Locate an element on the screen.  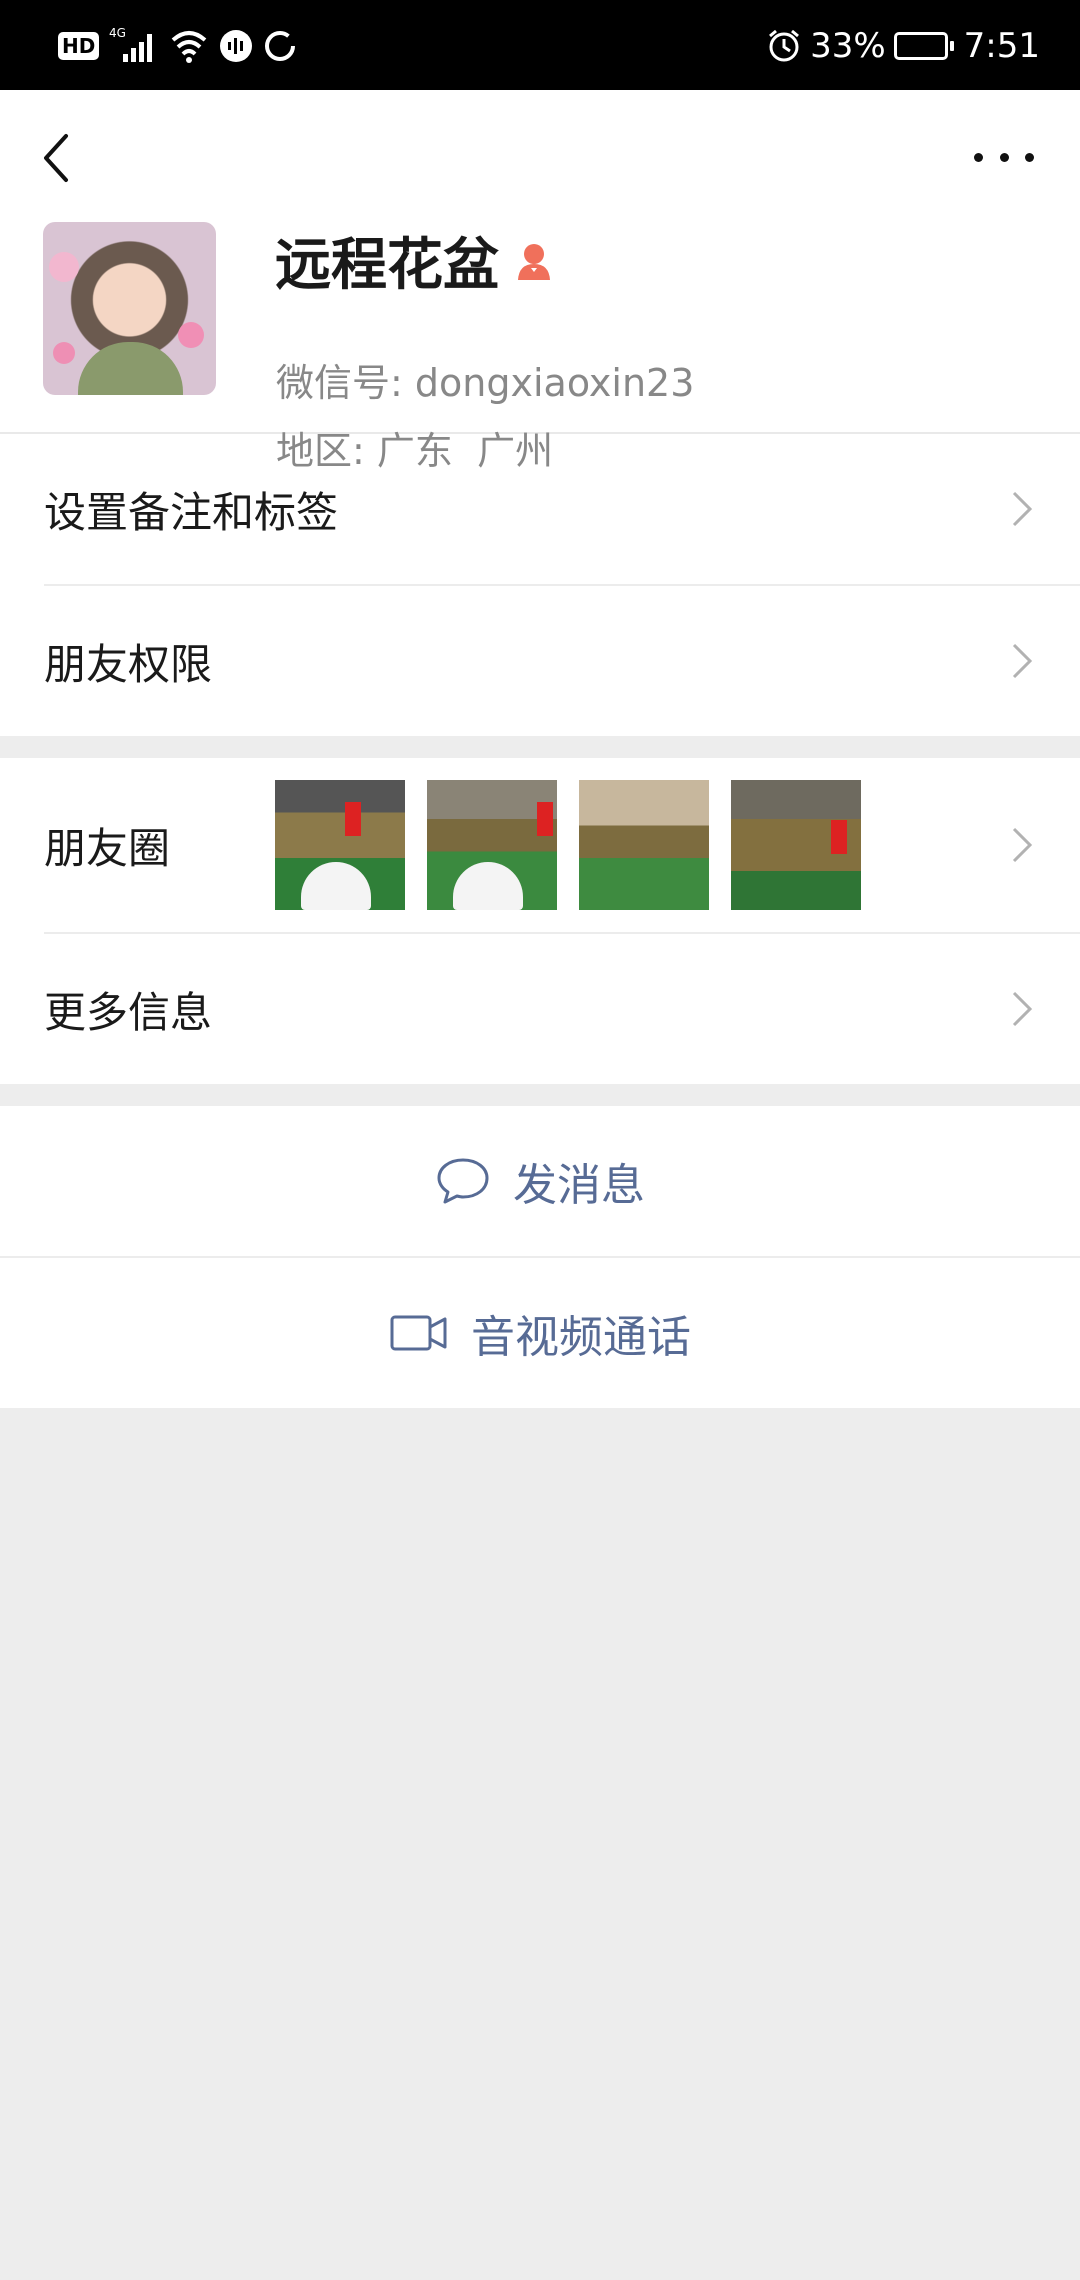
moments-row: 朋友圈 is located at coordinates (562, 846).